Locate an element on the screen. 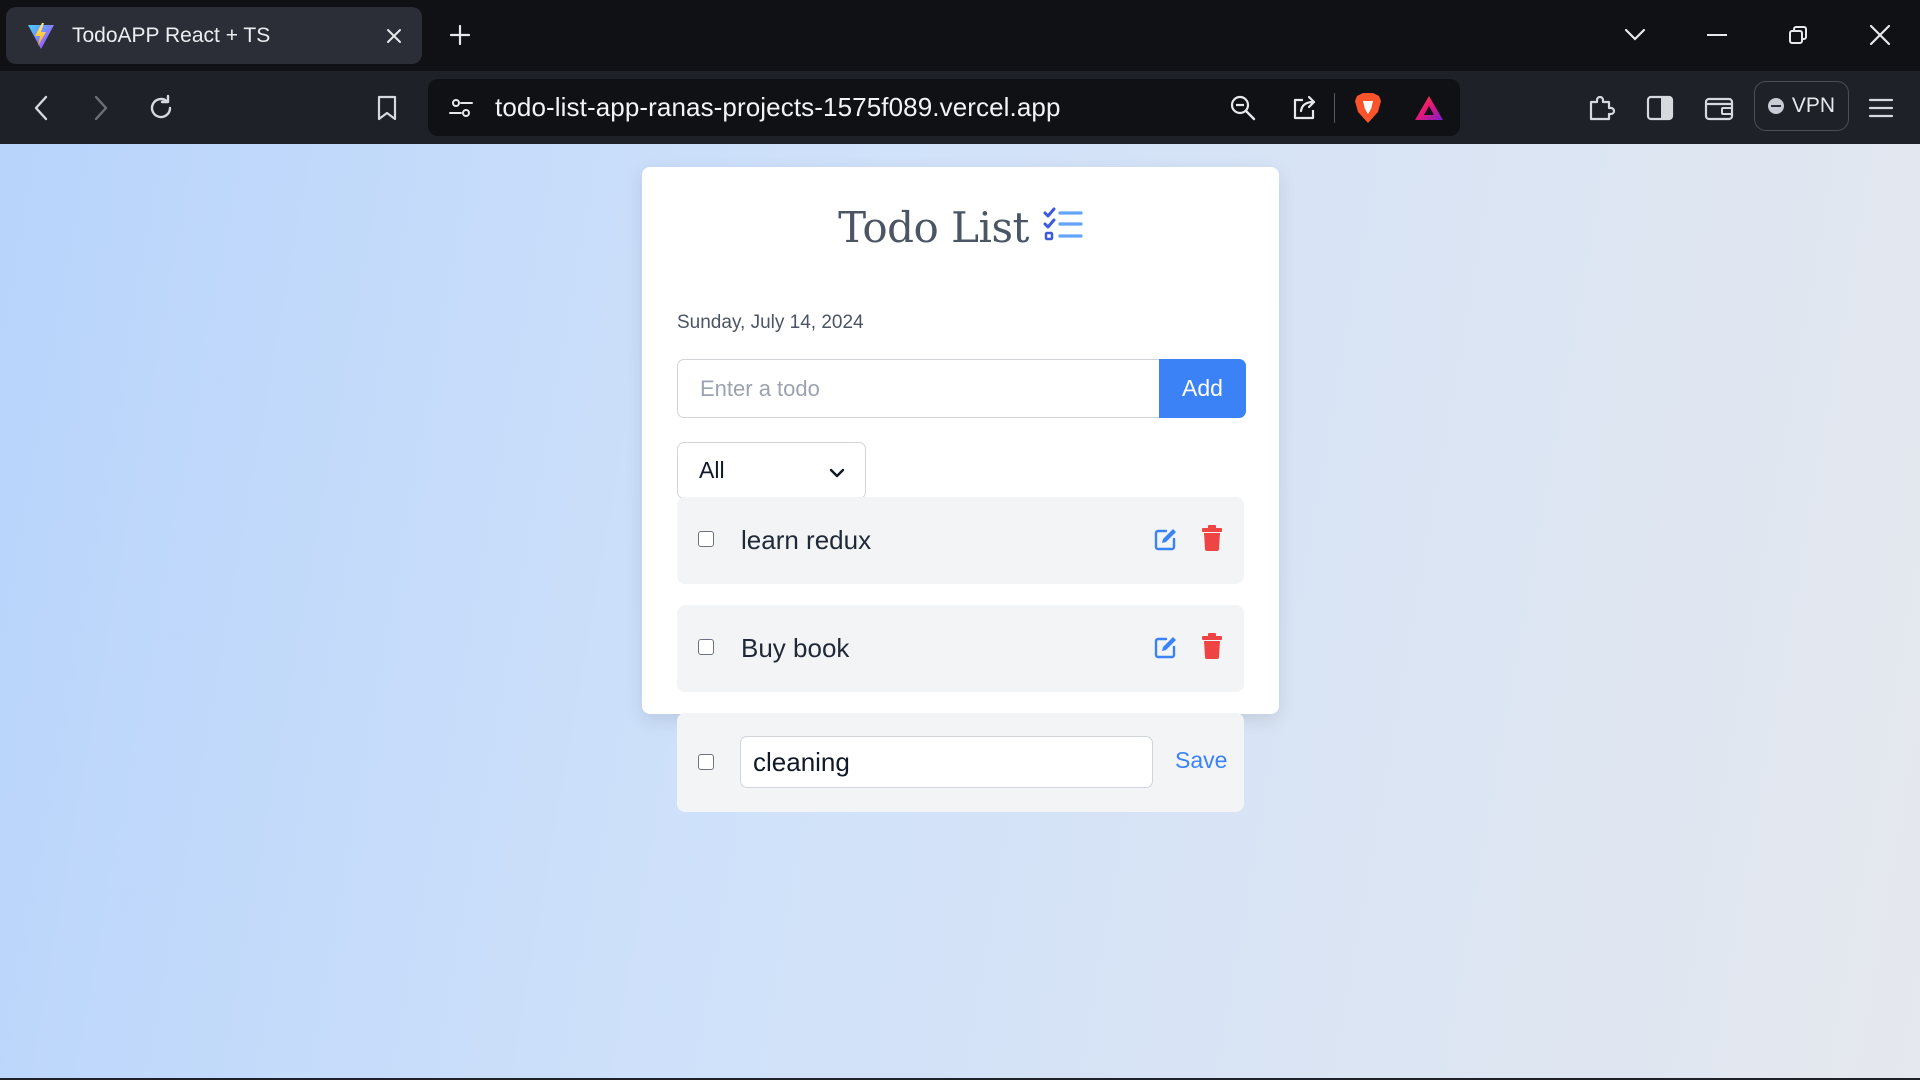  browser-tab: TodoAPP React + TS is located at coordinates (214, 35).